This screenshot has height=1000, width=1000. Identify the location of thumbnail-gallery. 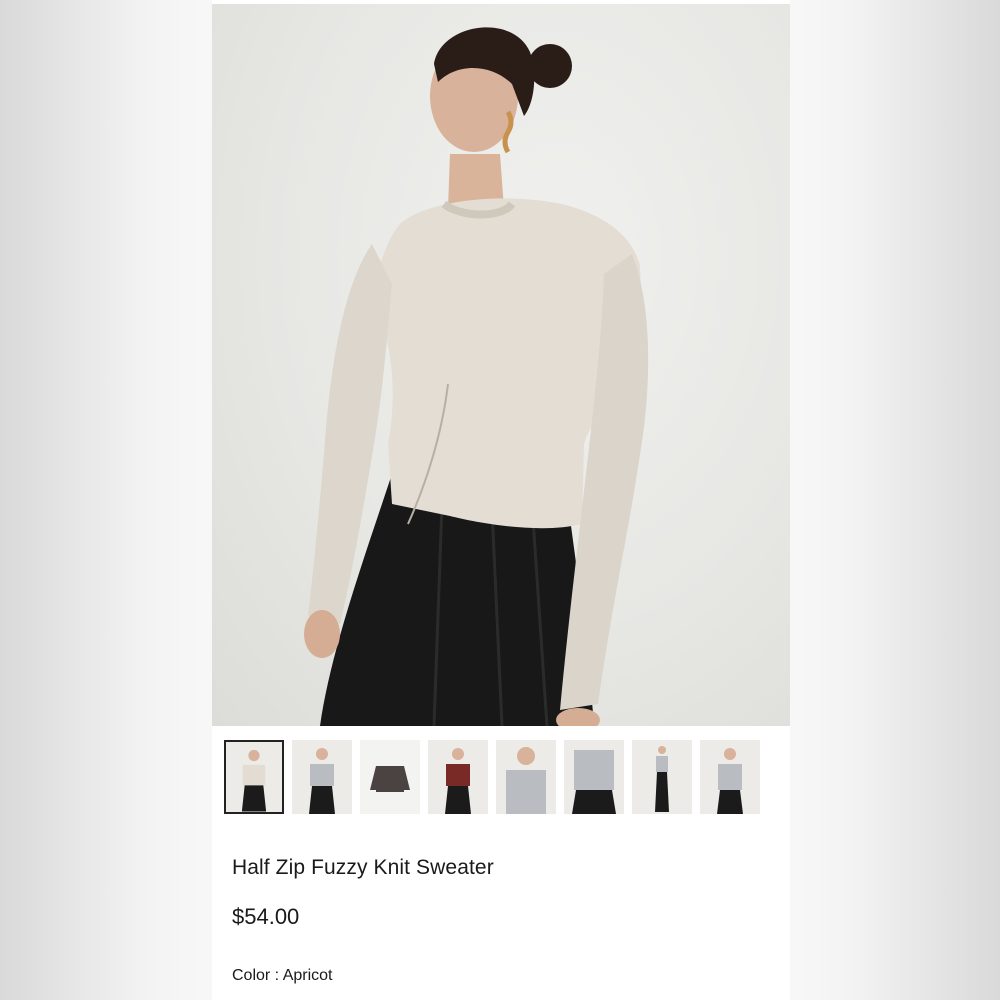
(501, 776).